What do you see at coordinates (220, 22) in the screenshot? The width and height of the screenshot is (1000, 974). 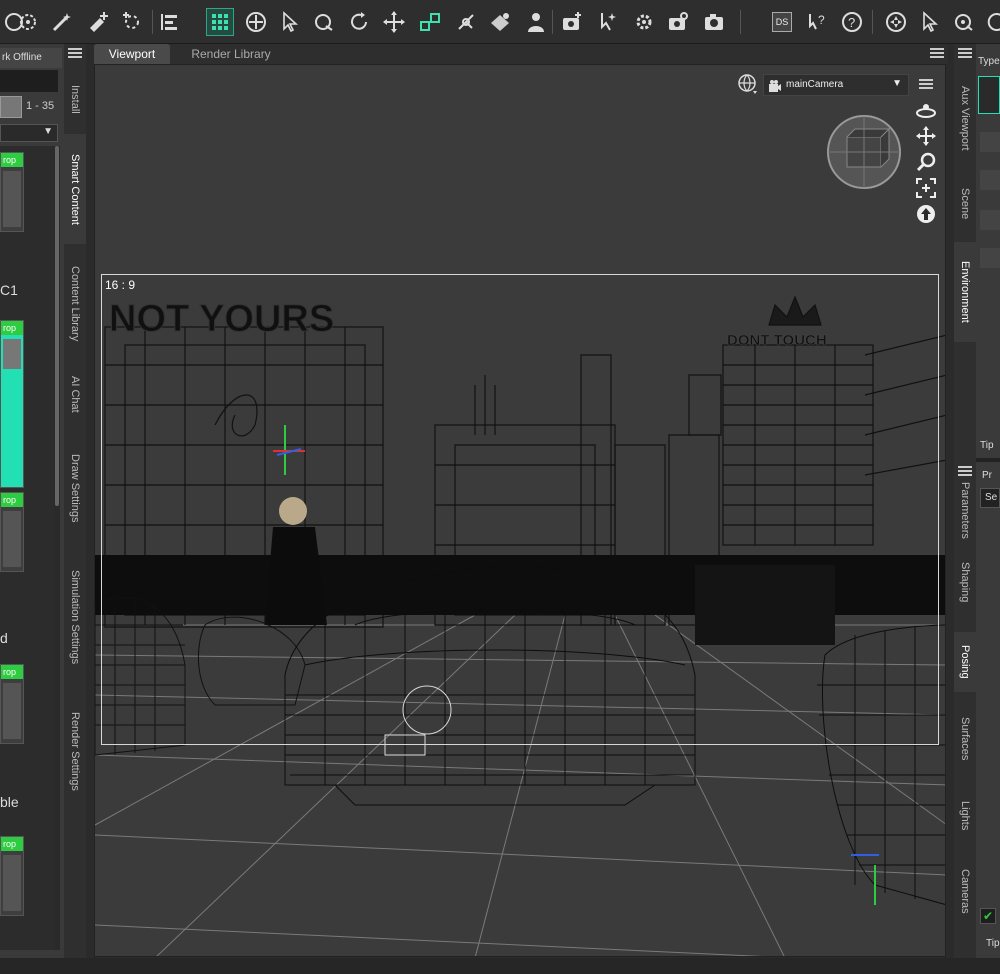 I see `grid-active-icon` at bounding box center [220, 22].